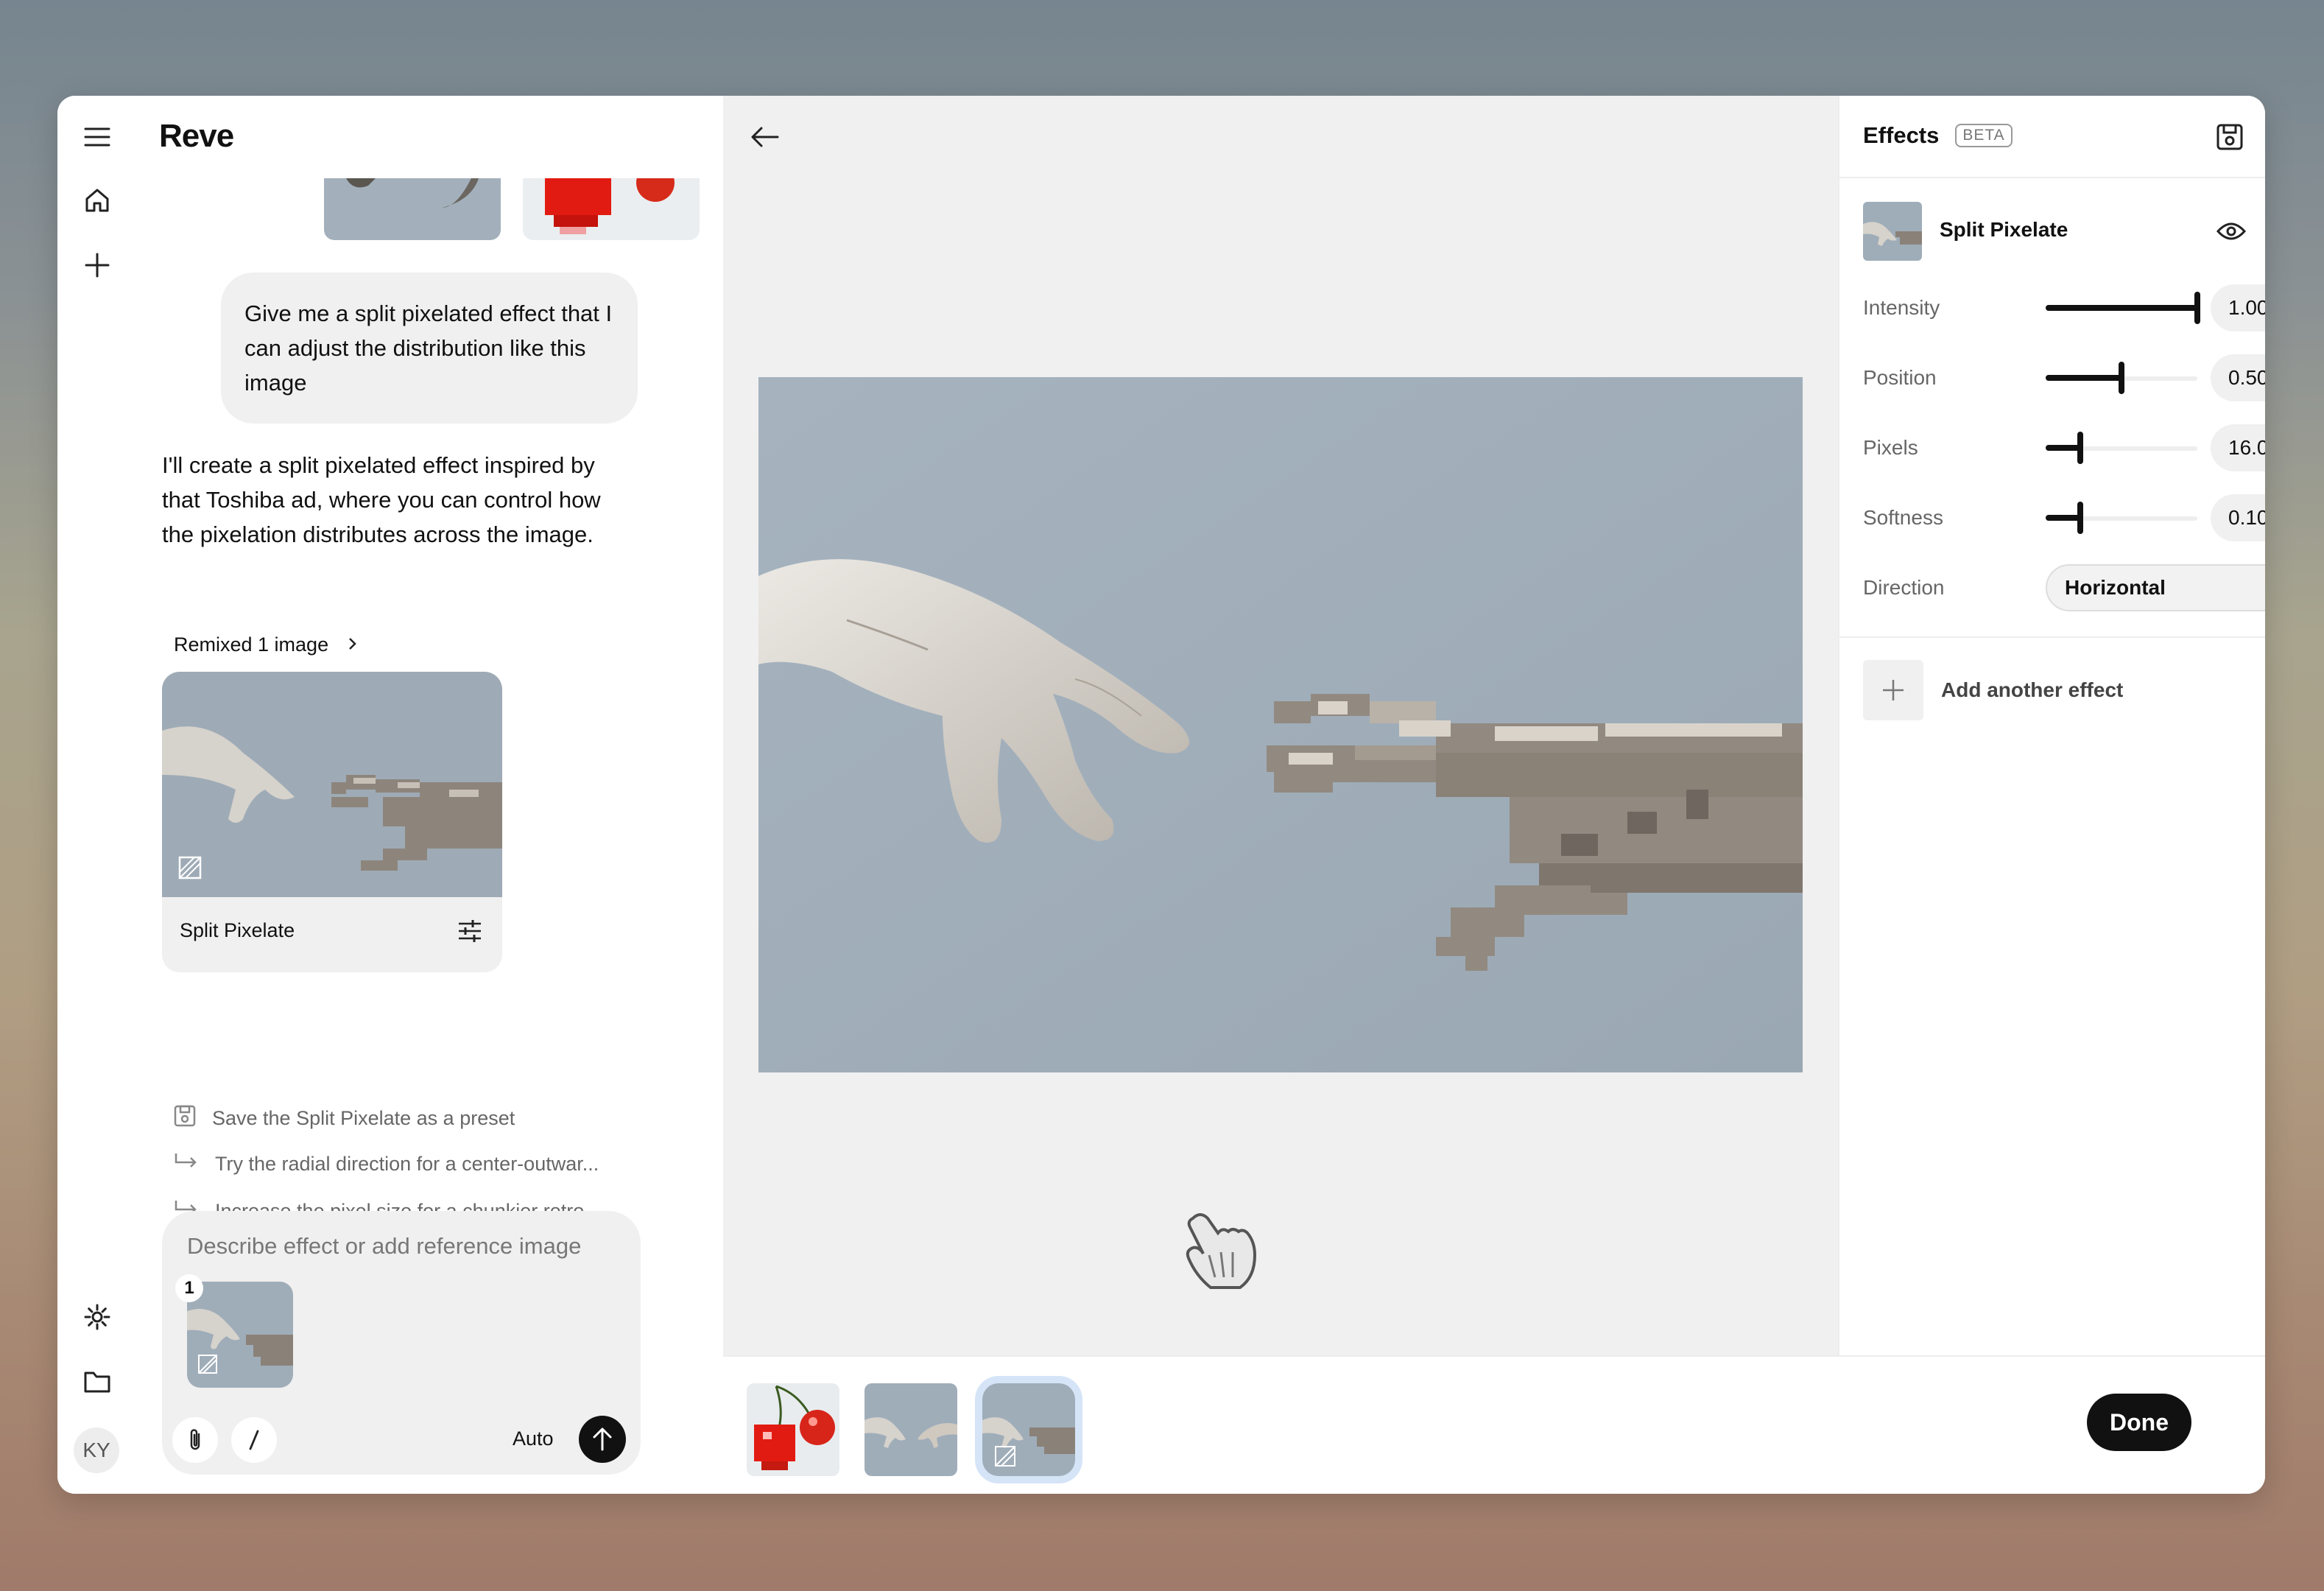  I want to click on direction-select: Horizontal, so click(2156, 587).